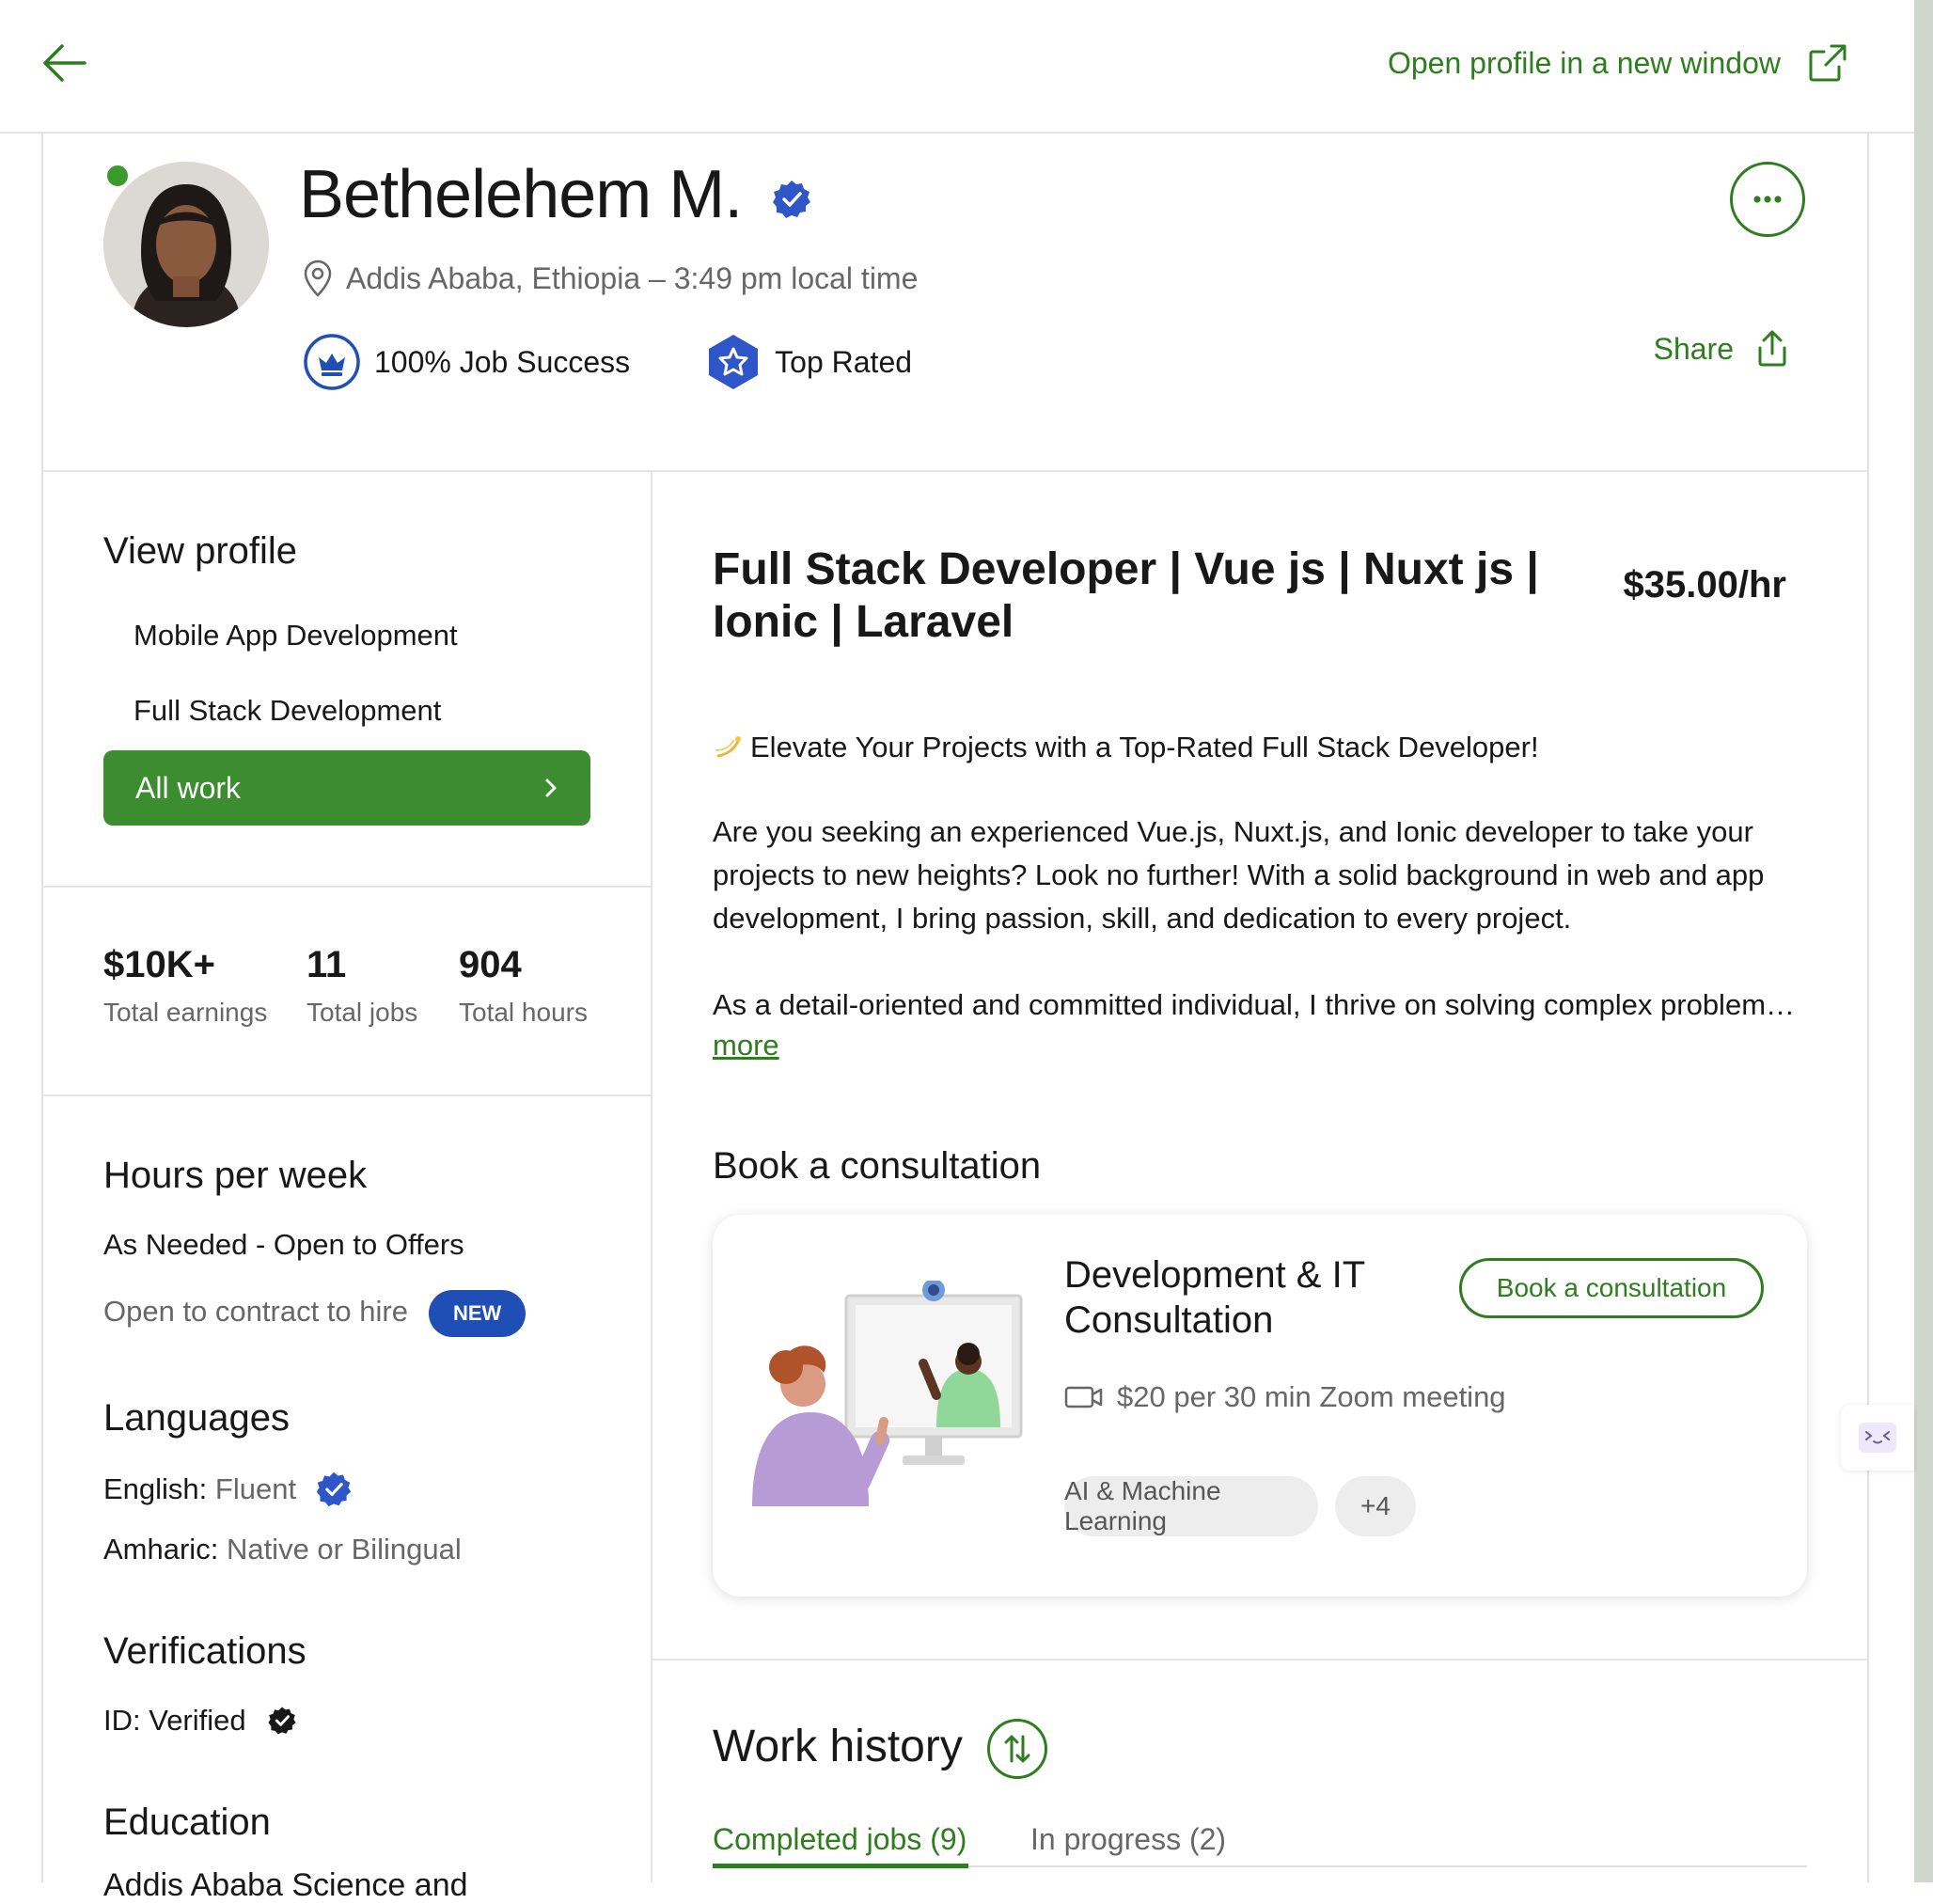 The image size is (1933, 1904). What do you see at coordinates (1611, 1288) in the screenshot?
I see `book-consultation-button: Book a consultation` at bounding box center [1611, 1288].